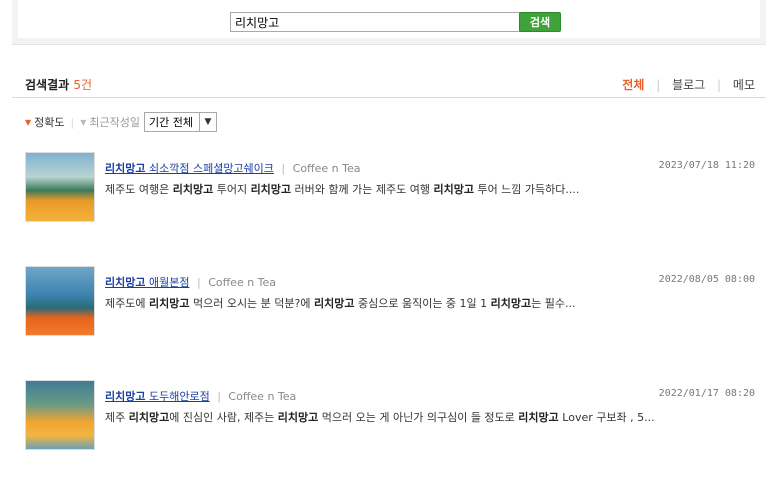 This screenshot has width=773, height=479. I want to click on snippet-text: 먹으러 오는 게 아닌가 의구심이 들 정도로, so click(418, 417).